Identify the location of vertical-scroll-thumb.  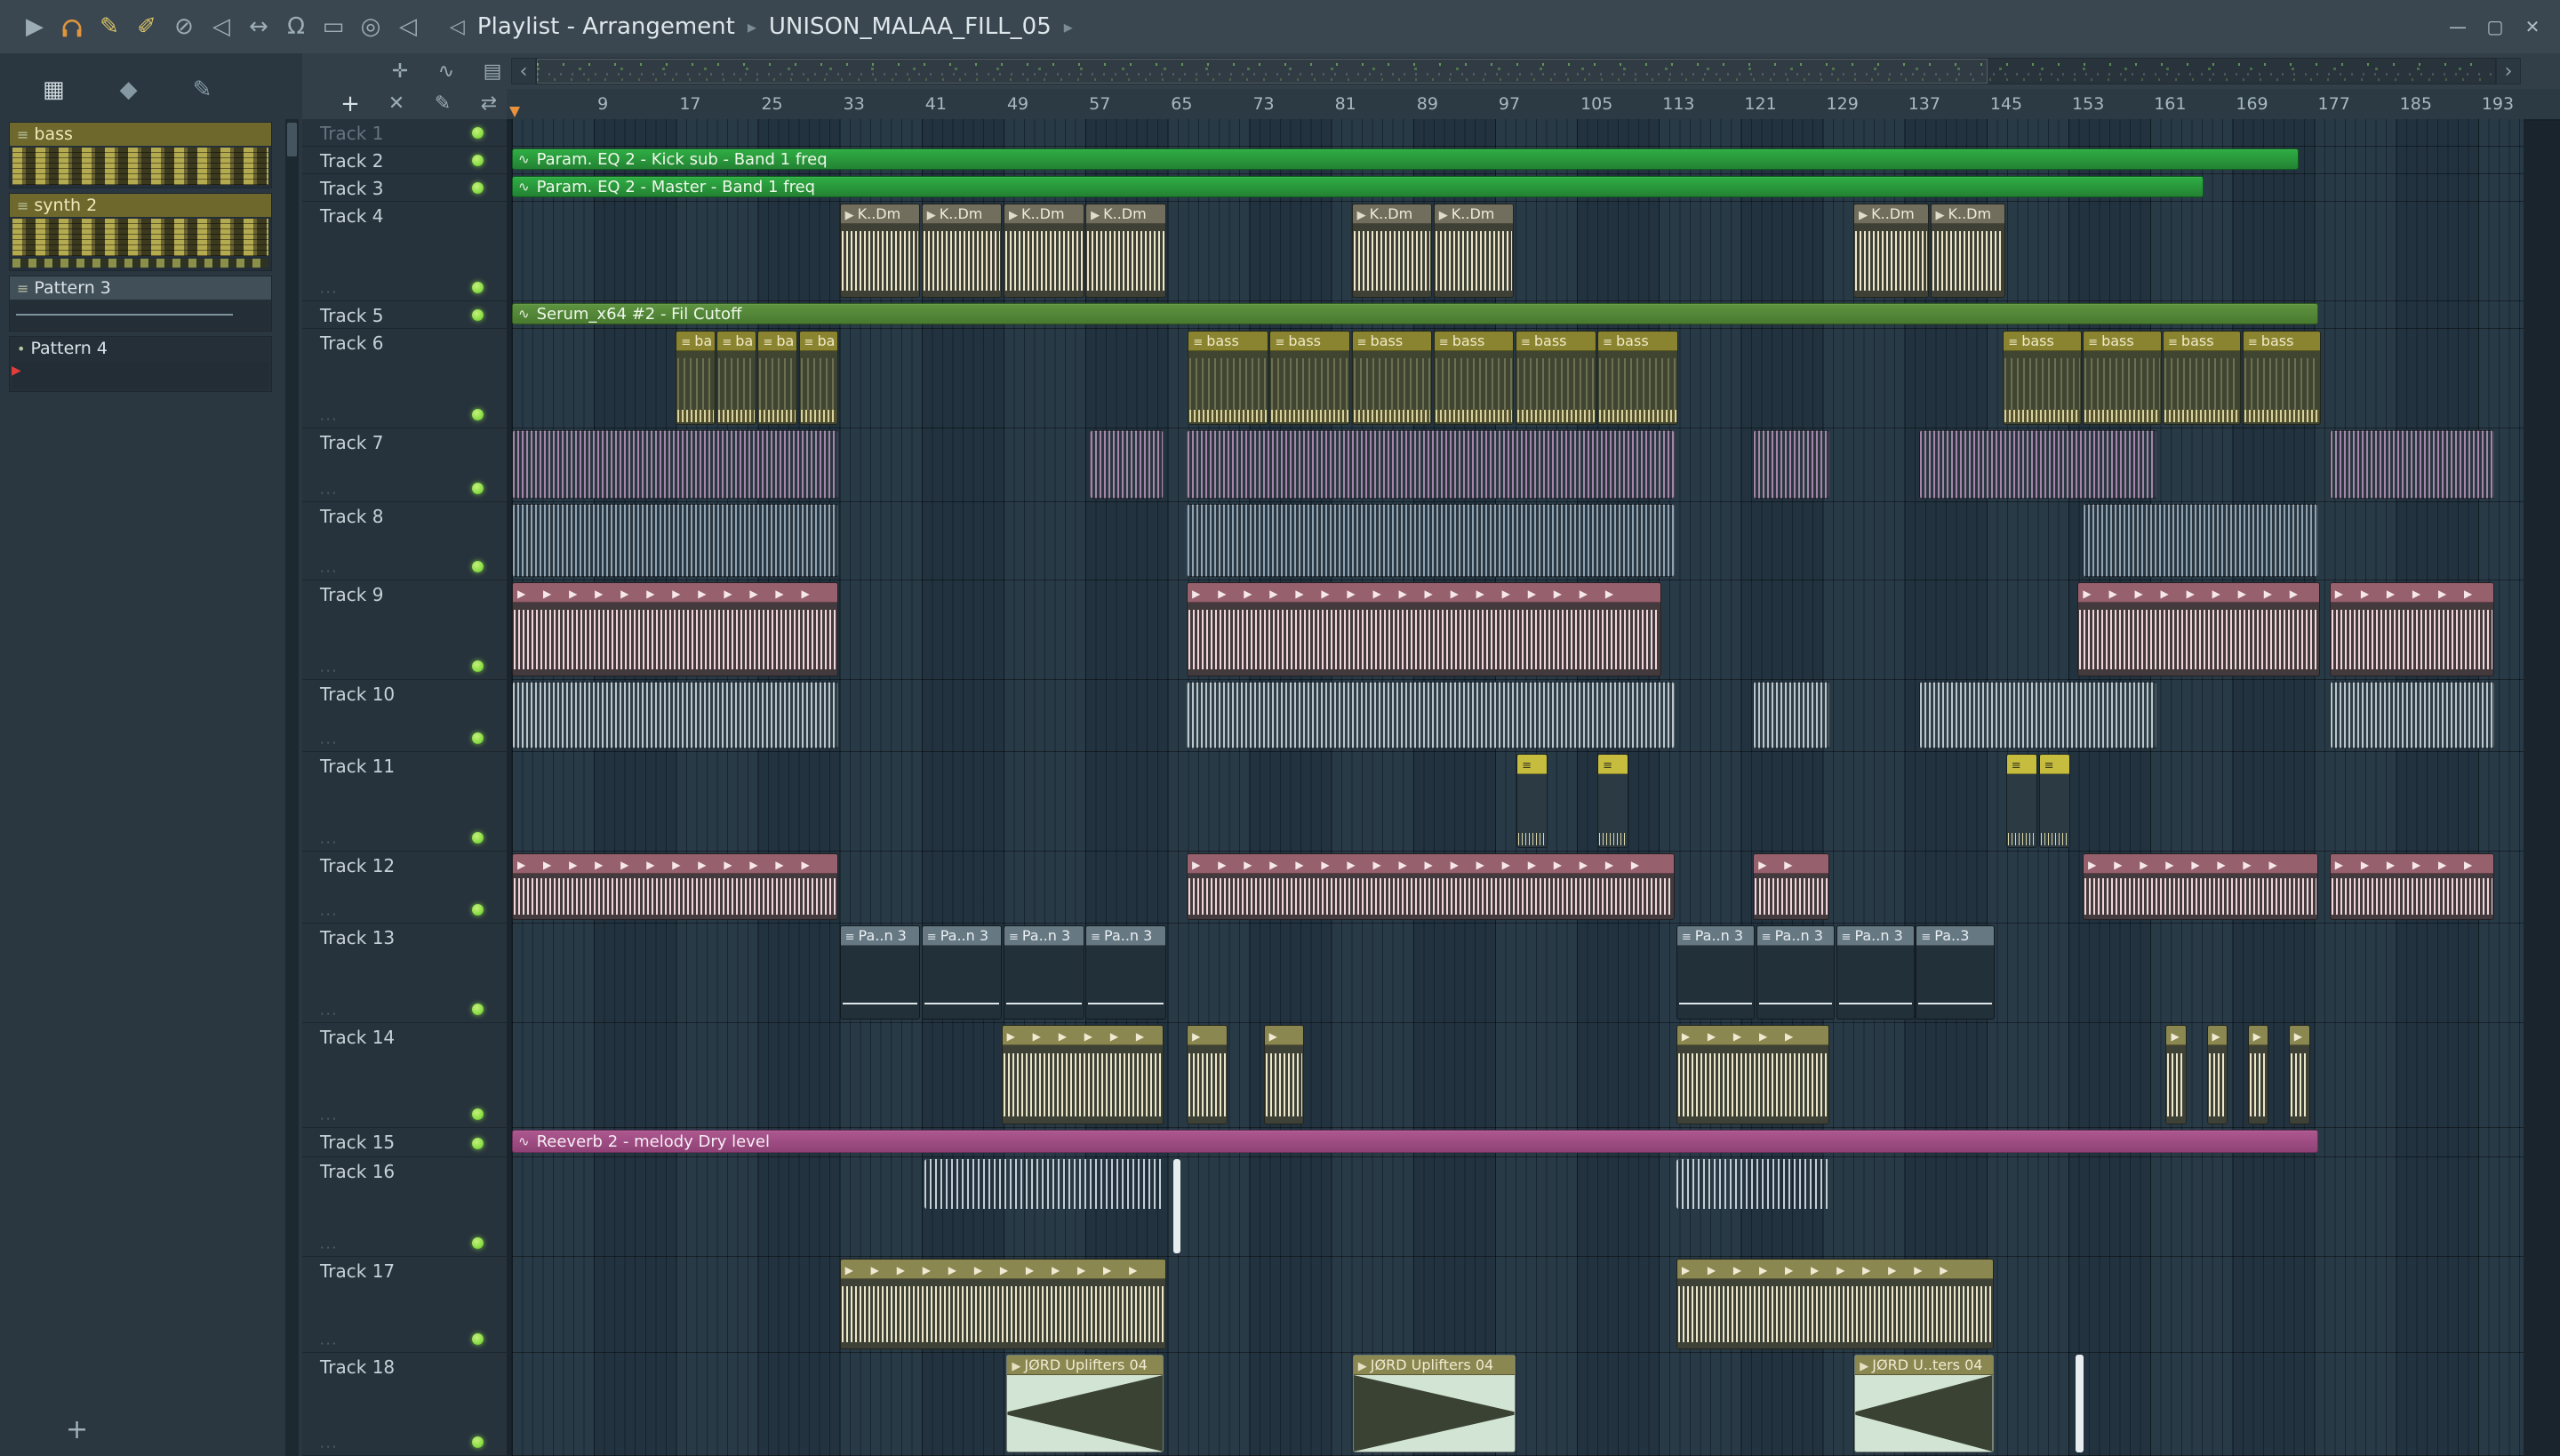
(292, 139).